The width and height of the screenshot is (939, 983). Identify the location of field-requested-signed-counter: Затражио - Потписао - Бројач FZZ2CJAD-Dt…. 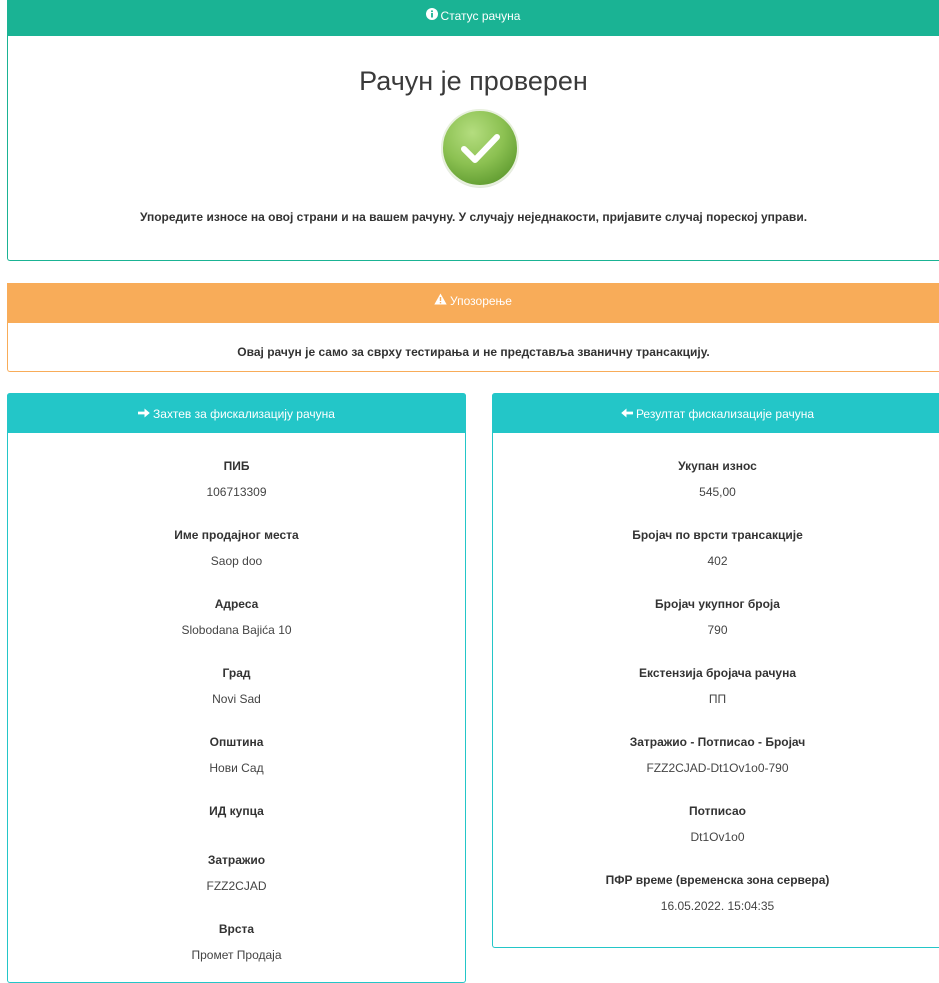
(716, 755).